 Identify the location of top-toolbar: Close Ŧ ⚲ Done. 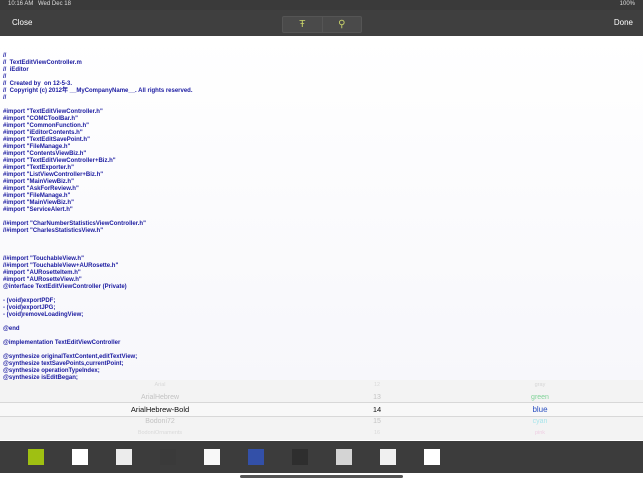
(321, 23).